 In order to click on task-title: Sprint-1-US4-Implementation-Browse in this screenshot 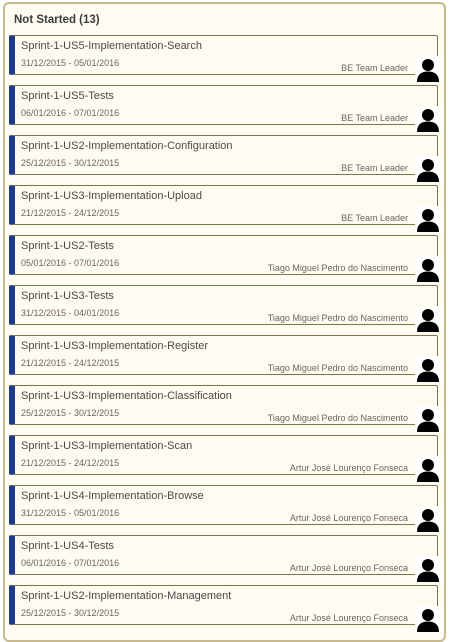, I will do `click(112, 496)`.